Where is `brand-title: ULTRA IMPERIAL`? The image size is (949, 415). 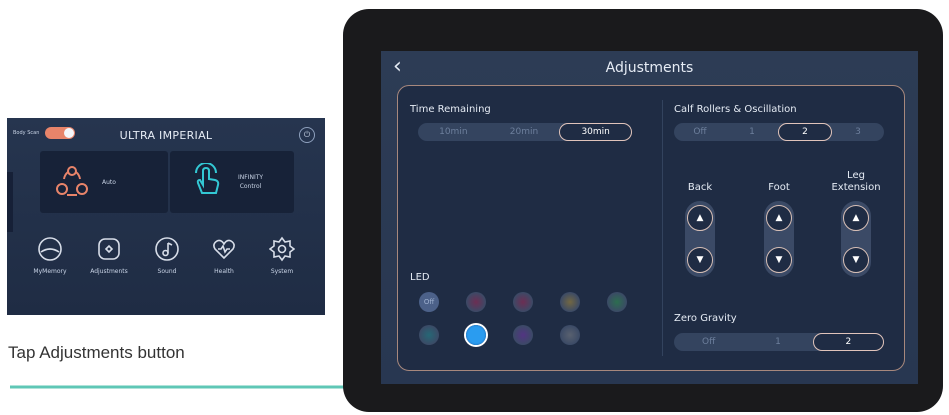
brand-title: ULTRA IMPERIAL is located at coordinates (166, 135).